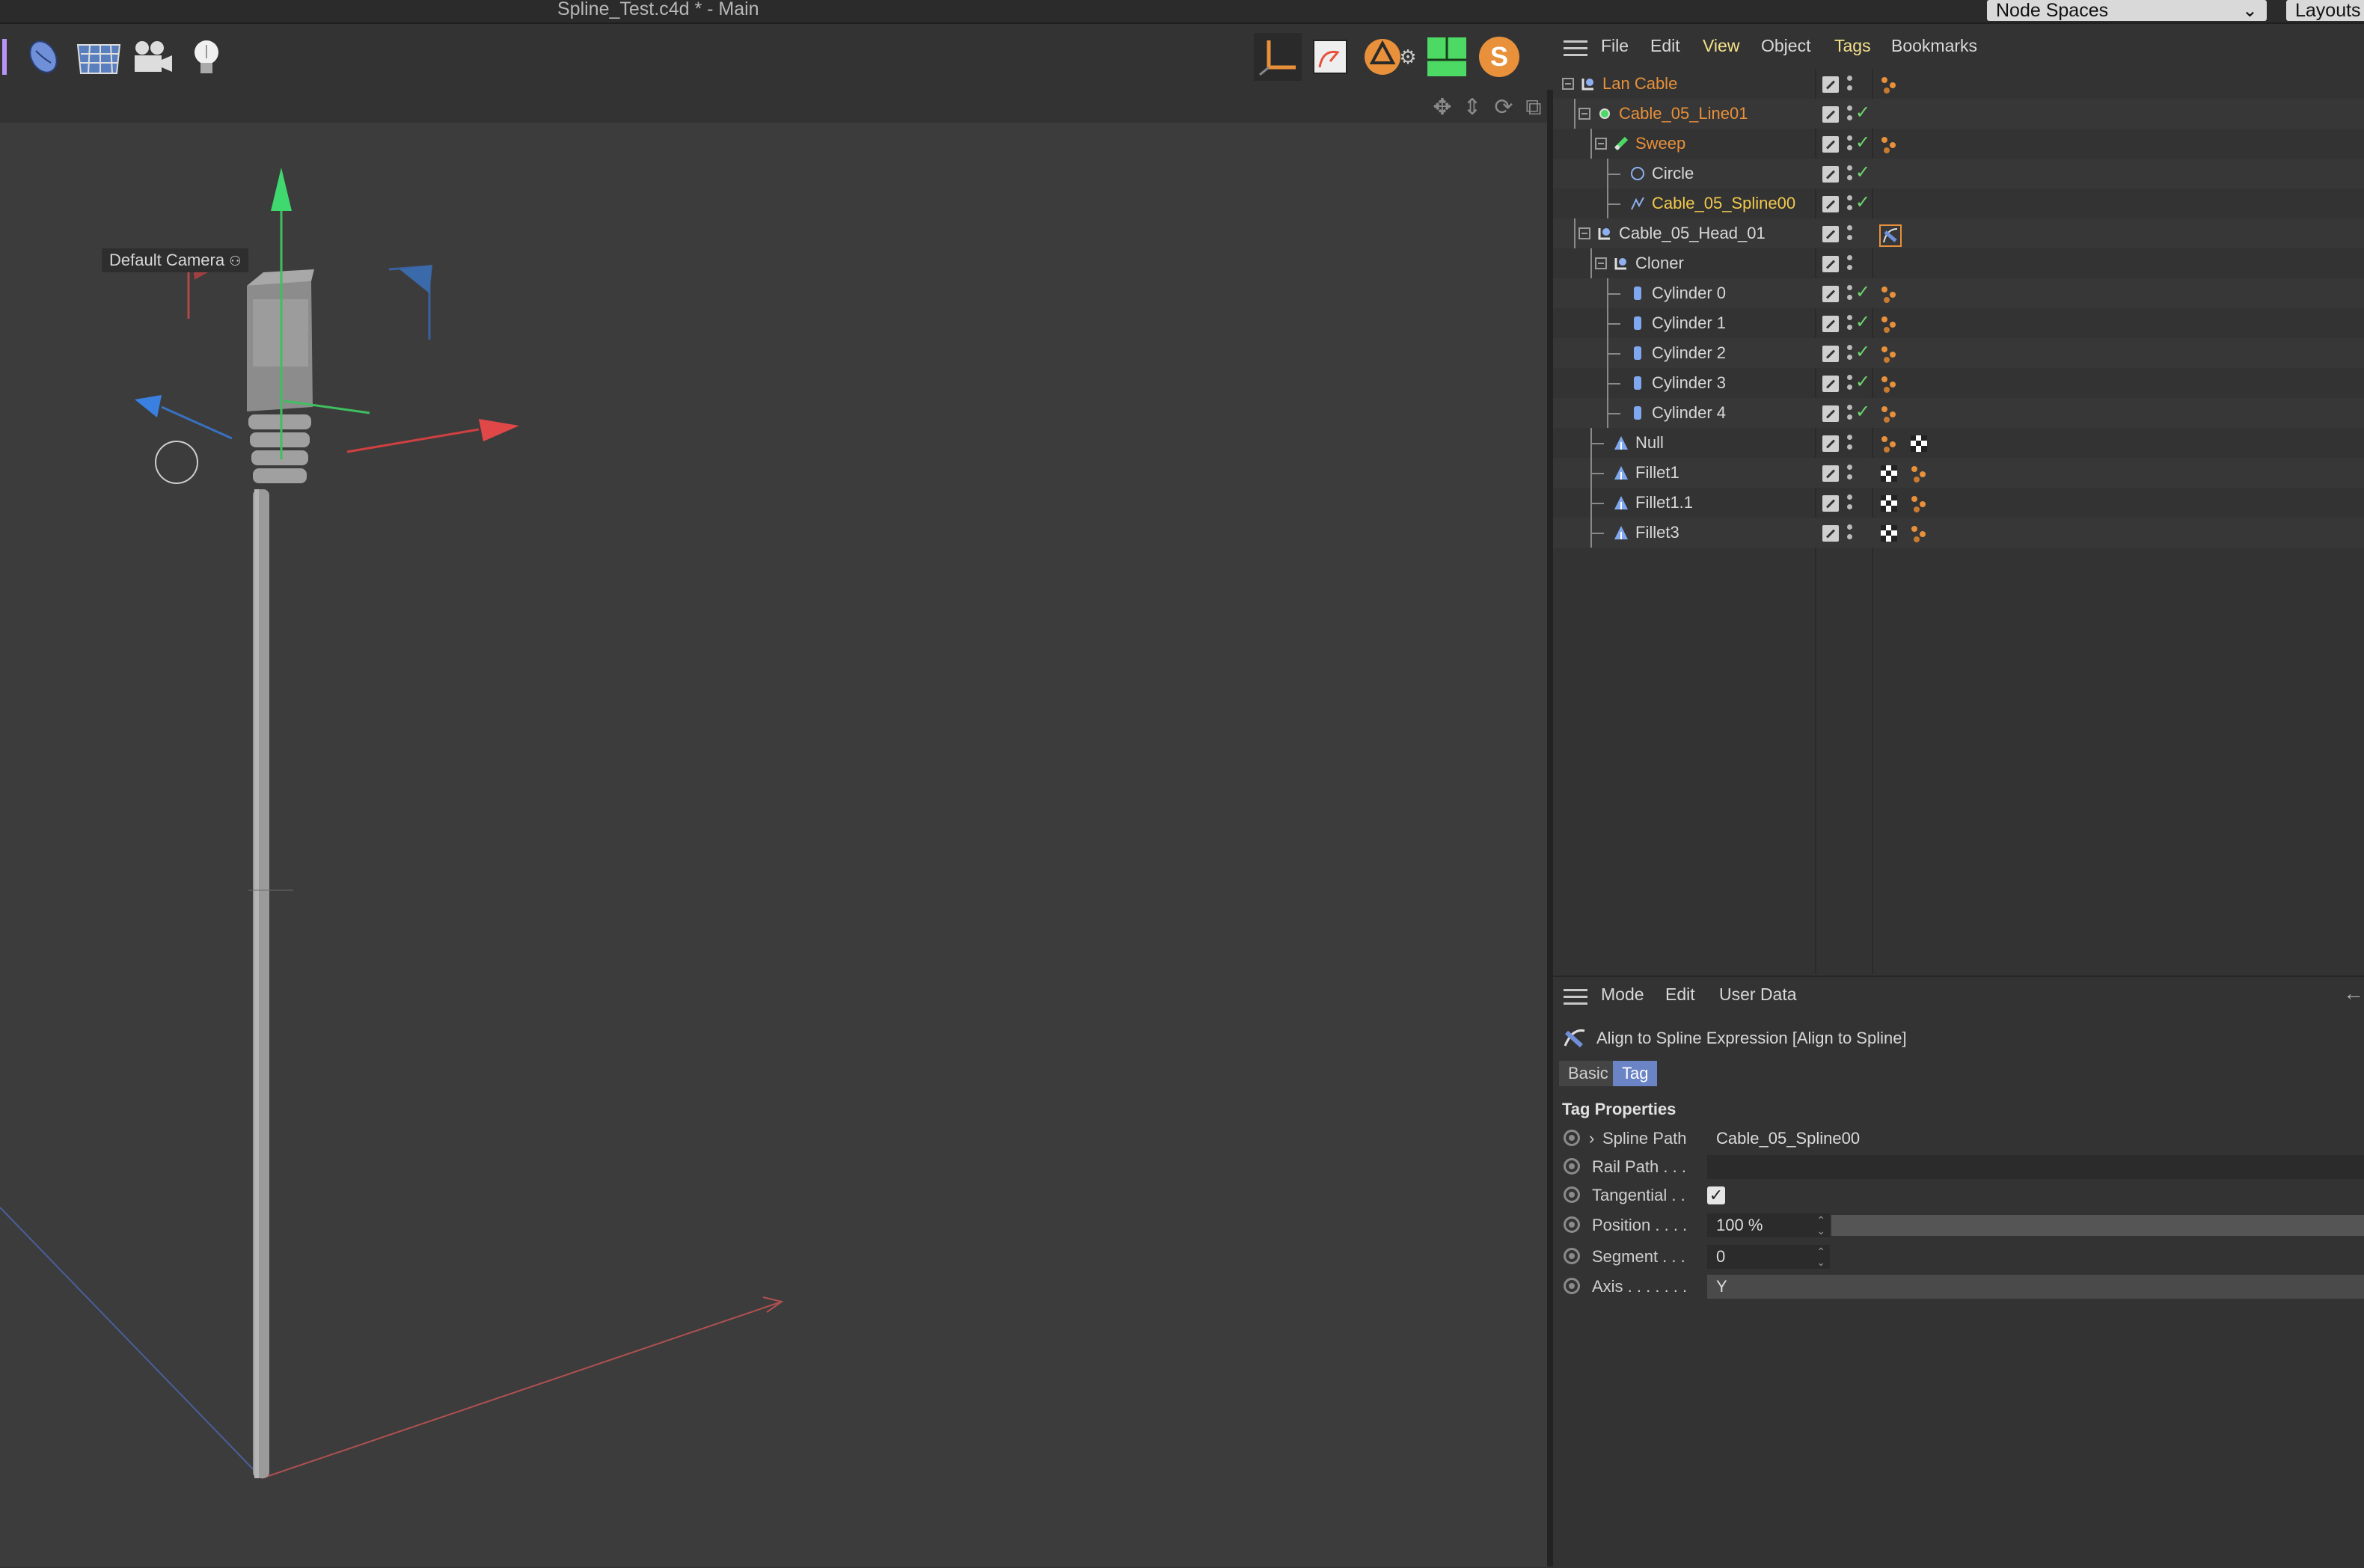 The height and width of the screenshot is (1568, 2364). Describe the element at coordinates (1330, 57) in the screenshot. I see `texture-mode-icon` at that location.